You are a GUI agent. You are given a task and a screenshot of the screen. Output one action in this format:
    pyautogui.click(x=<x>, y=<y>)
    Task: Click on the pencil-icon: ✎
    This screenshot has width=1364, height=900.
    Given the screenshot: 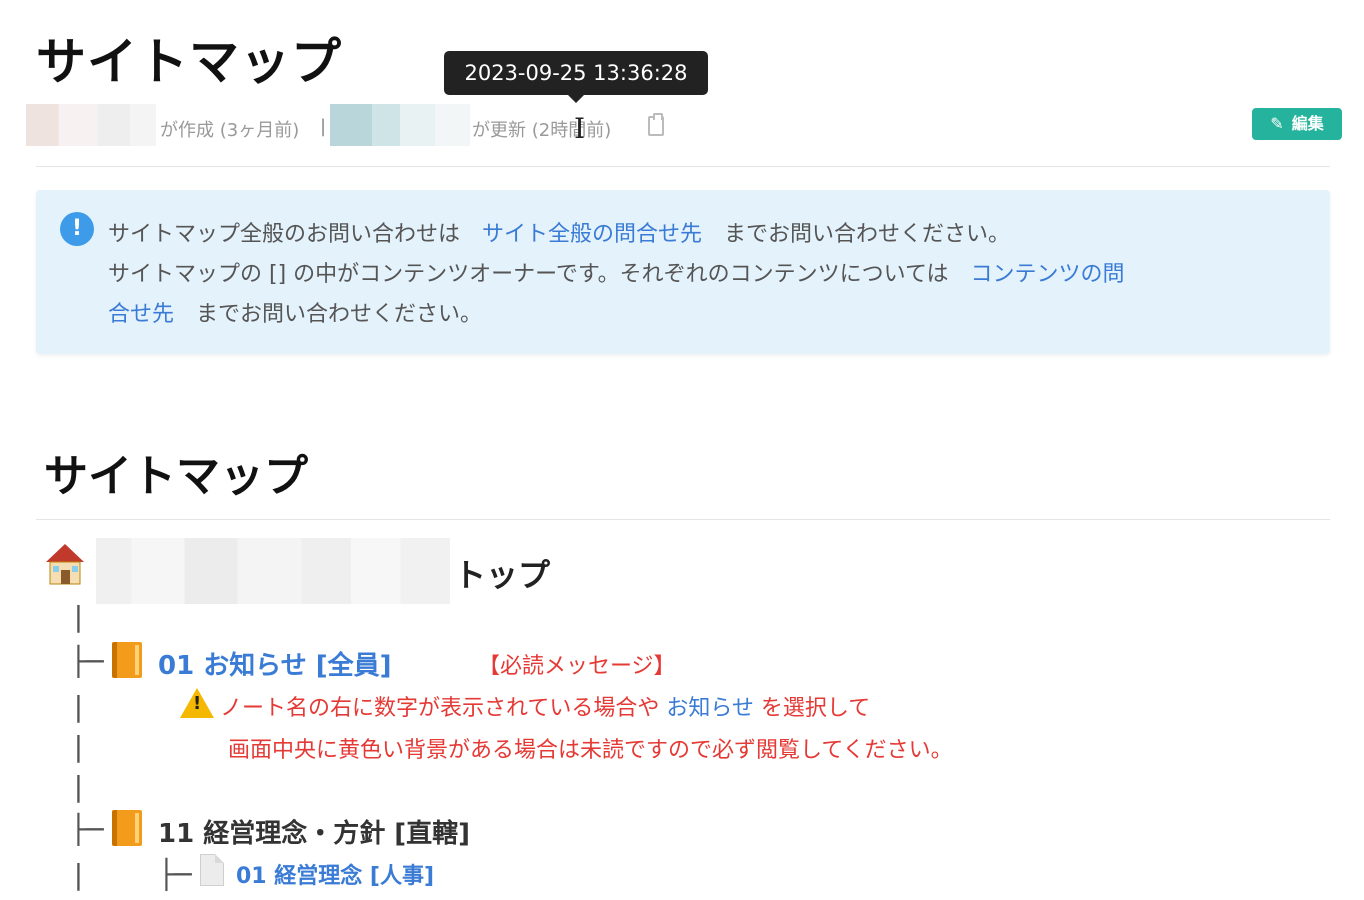 What is the action you would take?
    pyautogui.click(x=1277, y=123)
    